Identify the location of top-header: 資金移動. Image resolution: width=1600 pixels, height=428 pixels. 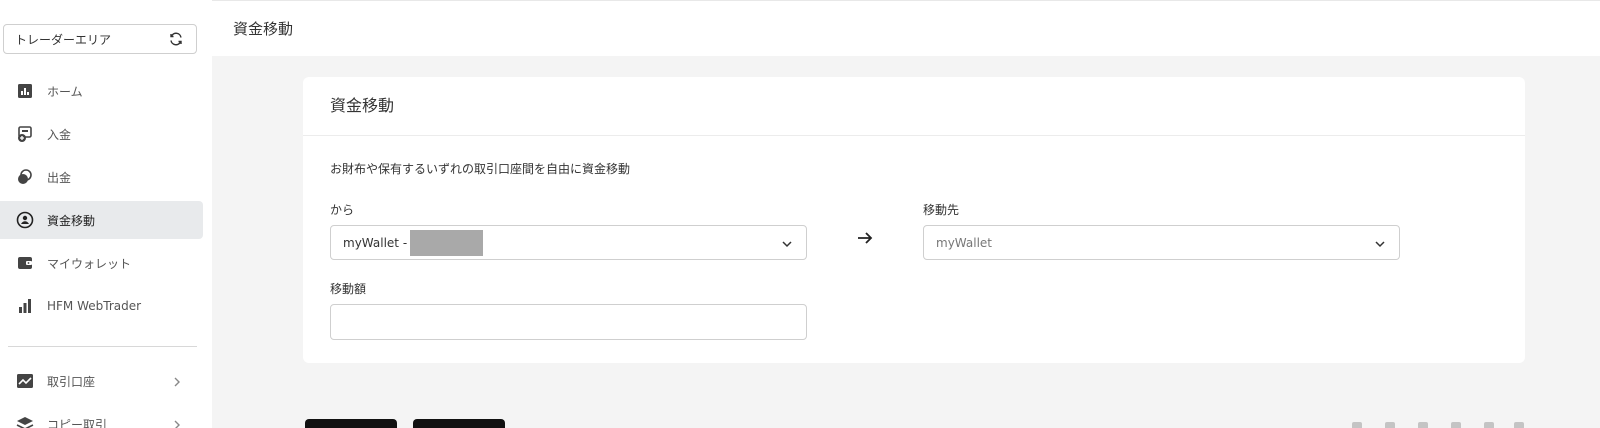
(906, 28).